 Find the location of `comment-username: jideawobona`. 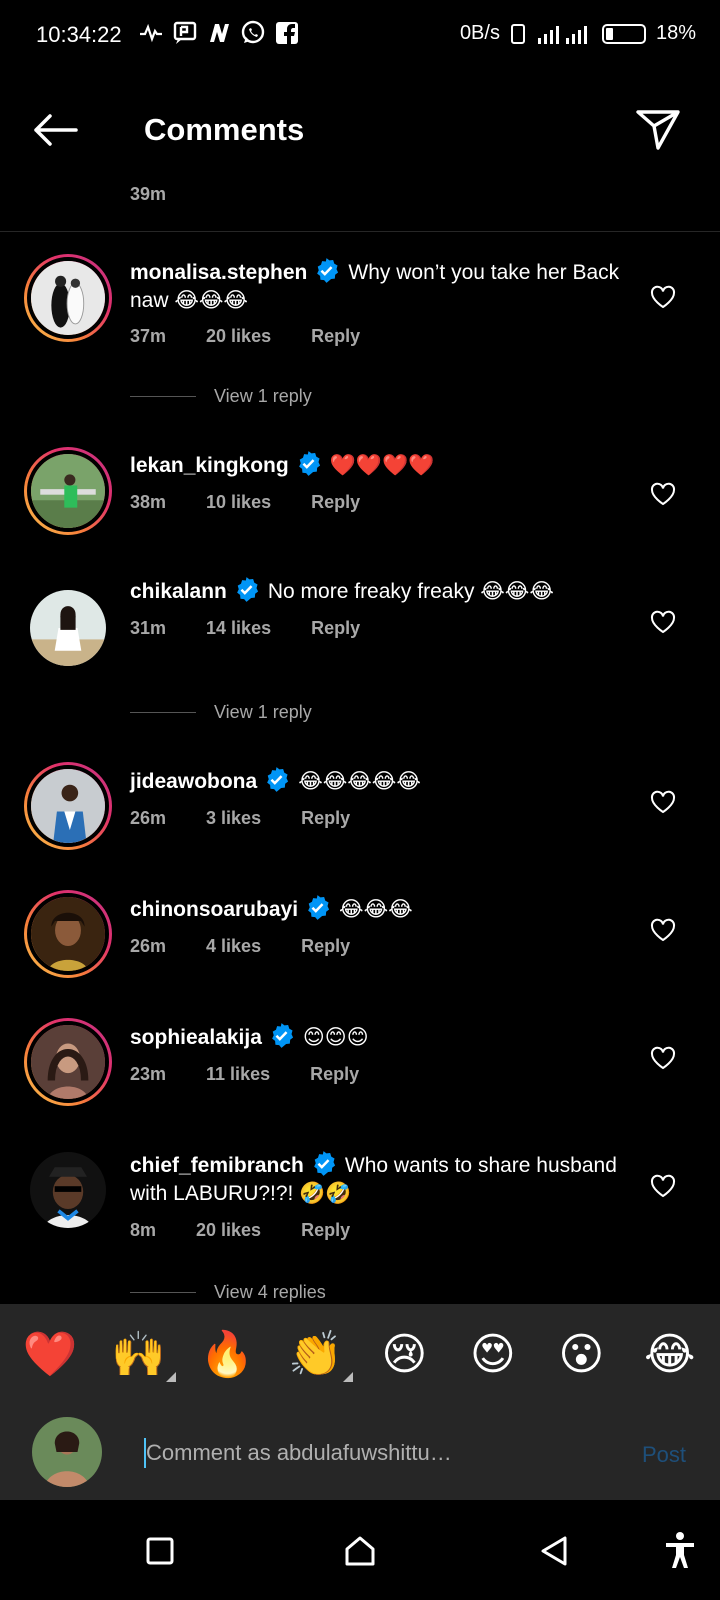

comment-username: jideawobona is located at coordinates (193, 781).